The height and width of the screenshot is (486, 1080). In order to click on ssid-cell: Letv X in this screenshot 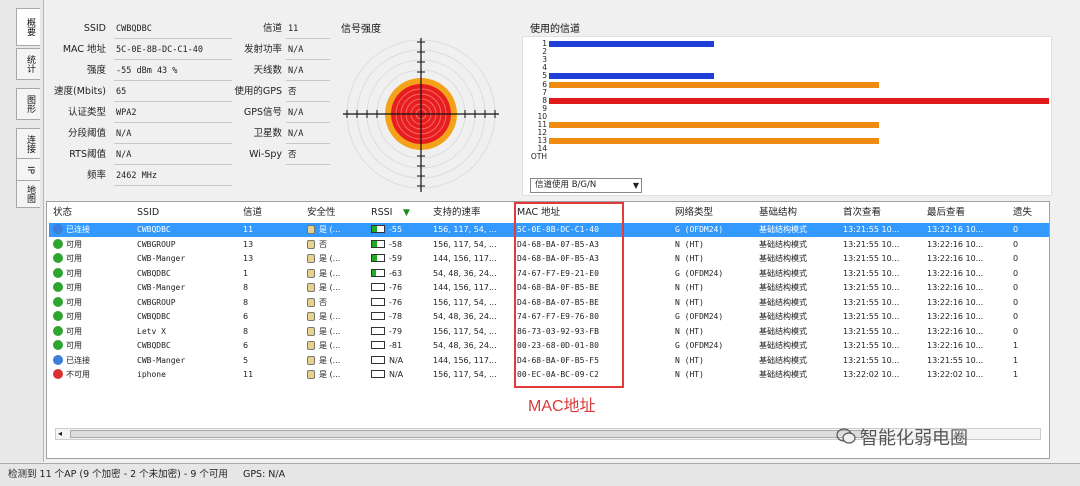, I will do `click(151, 332)`.